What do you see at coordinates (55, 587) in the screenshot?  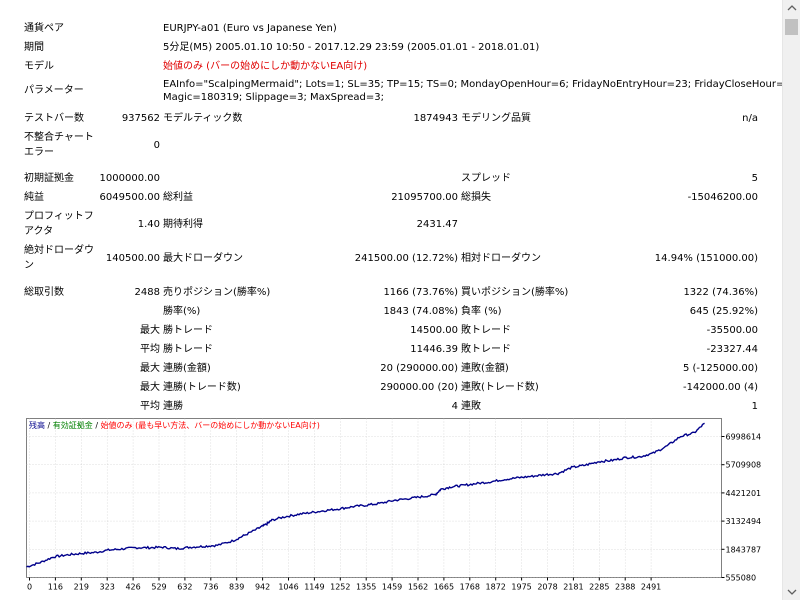 I see `x-tick-label: 116` at bounding box center [55, 587].